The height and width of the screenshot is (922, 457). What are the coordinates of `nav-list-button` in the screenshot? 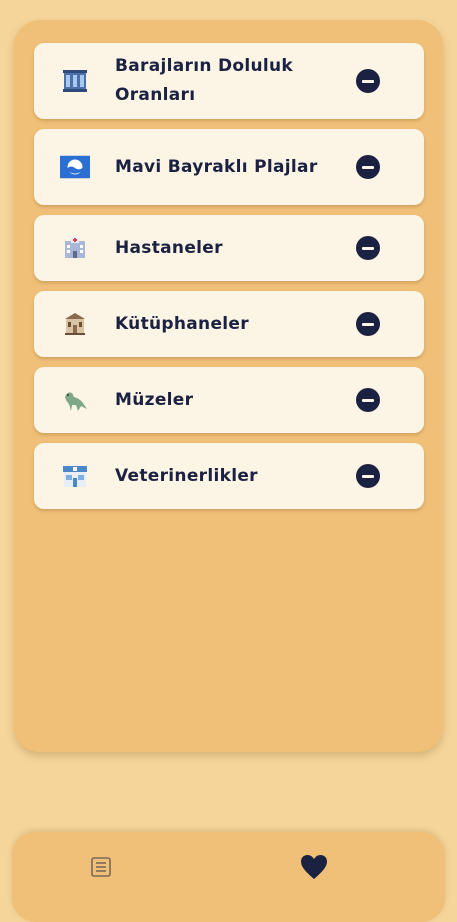 It's located at (101, 867).